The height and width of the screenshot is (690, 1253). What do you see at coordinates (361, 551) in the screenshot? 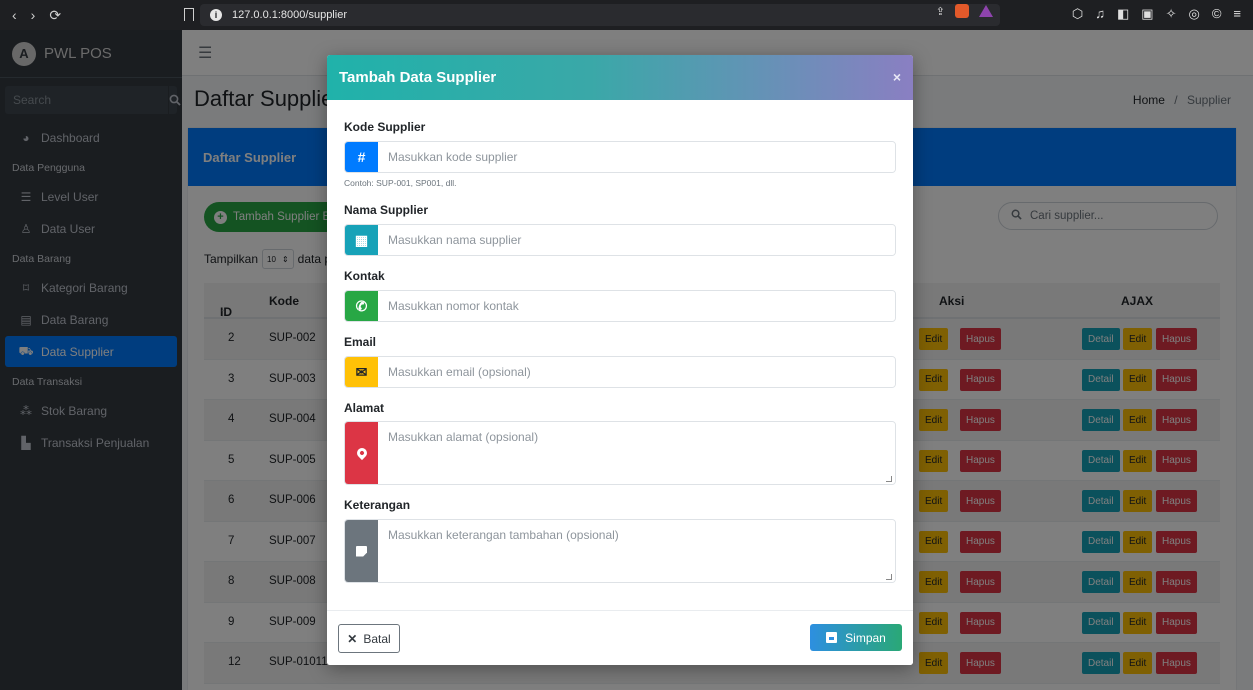
I see `sticky-note-icon` at bounding box center [361, 551].